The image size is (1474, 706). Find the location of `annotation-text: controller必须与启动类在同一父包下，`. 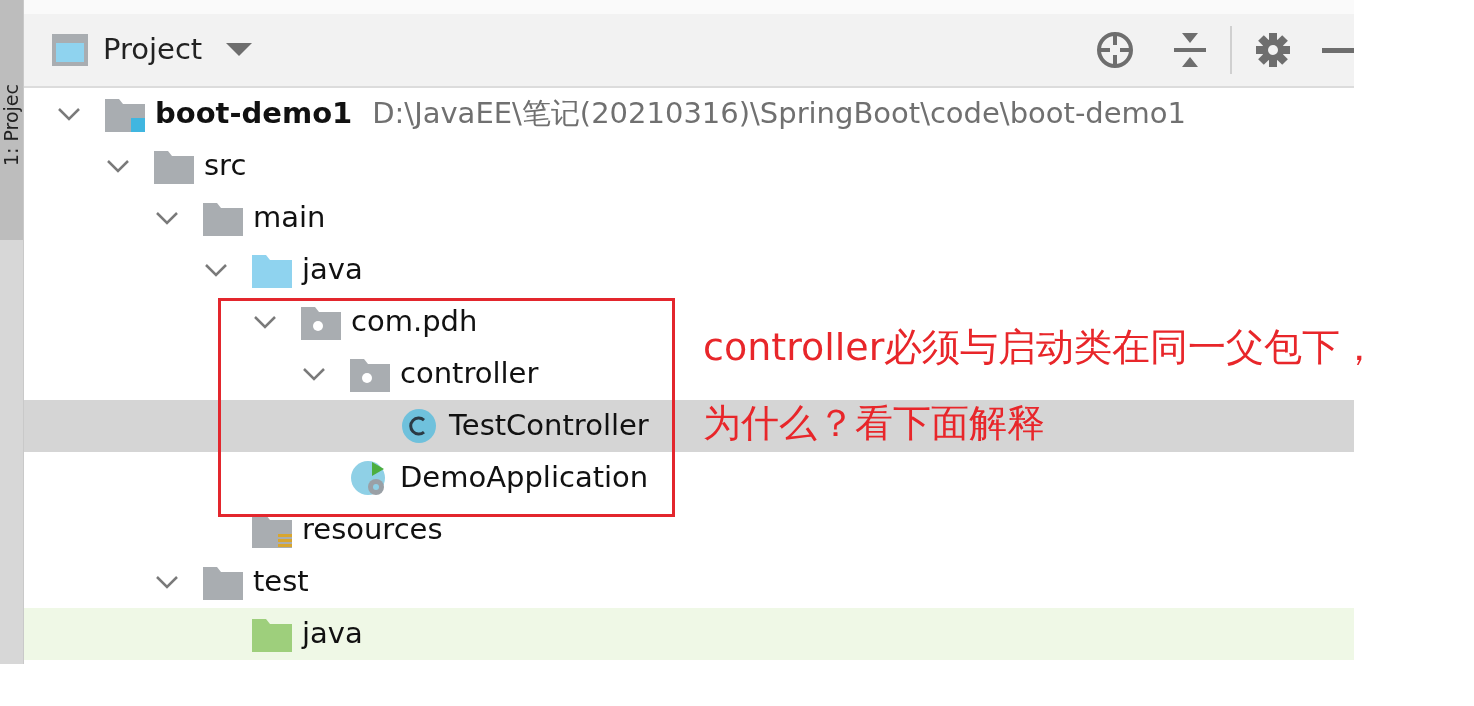

annotation-text: controller必须与启动类在同一父包下， is located at coordinates (1041, 347).